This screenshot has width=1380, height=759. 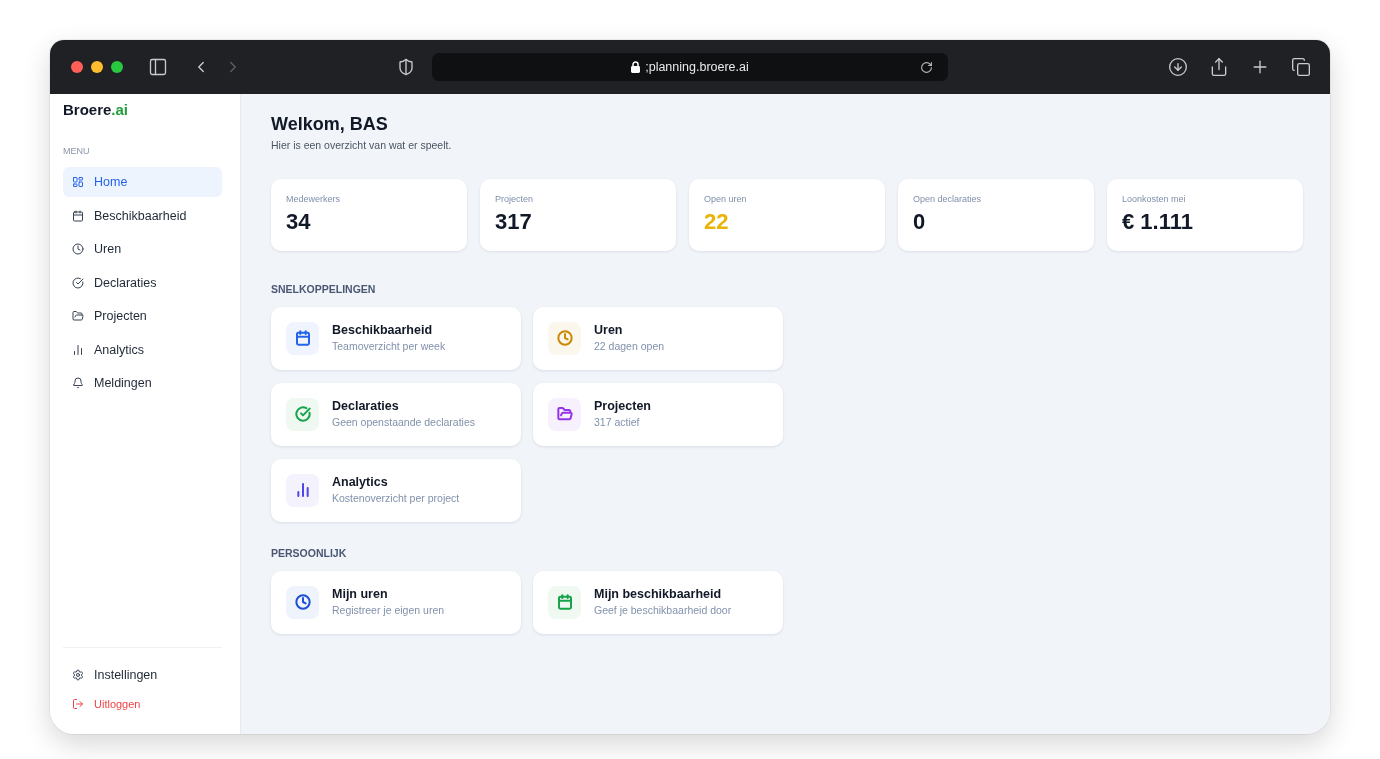 I want to click on section-heading: SNELKOPPELINGEN, so click(x=323, y=289).